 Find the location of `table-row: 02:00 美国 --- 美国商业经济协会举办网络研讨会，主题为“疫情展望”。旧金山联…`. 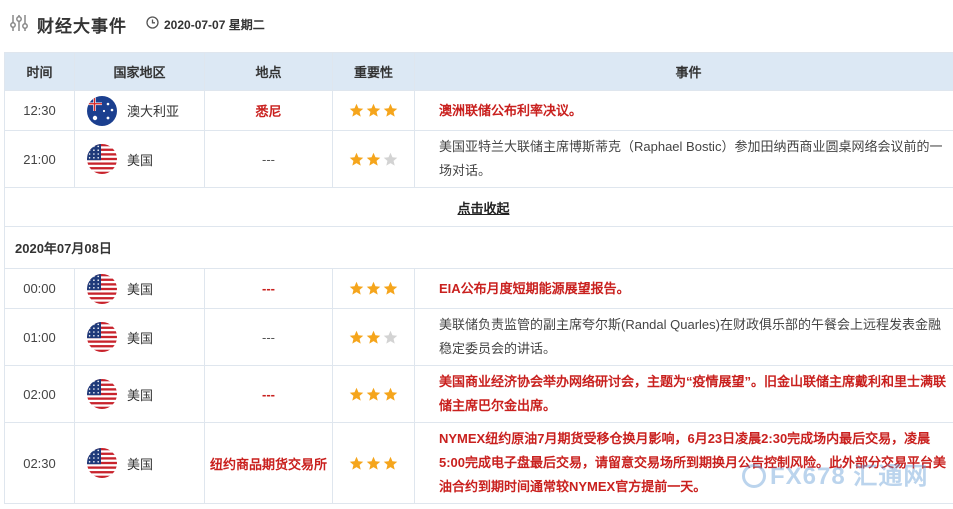

table-row: 02:00 美国 --- 美国商业经济协会举办网络研讨会，主题为“疫情展望”。旧金山联… is located at coordinates (478, 394).